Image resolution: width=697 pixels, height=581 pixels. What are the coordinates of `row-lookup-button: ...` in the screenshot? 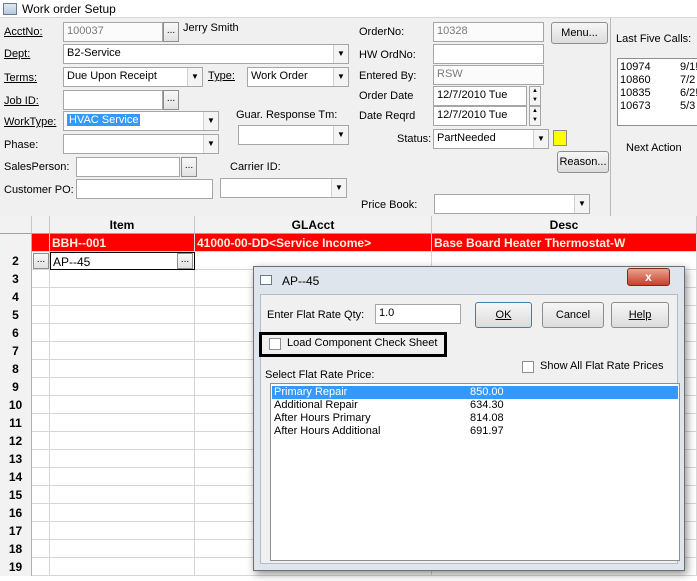 It's located at (41, 261).